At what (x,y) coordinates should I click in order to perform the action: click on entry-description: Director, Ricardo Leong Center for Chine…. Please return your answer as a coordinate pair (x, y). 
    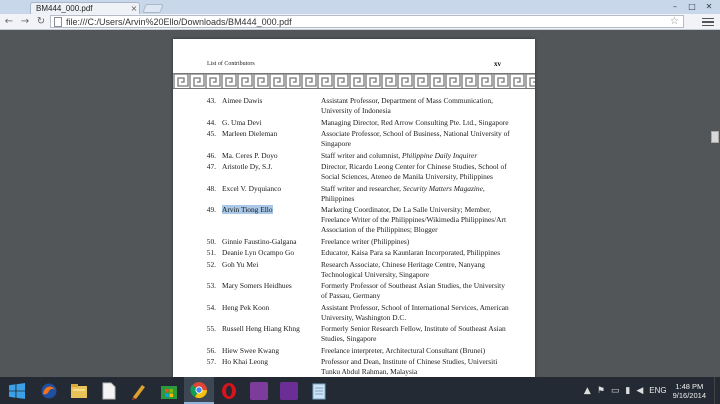
    Looking at the image, I should click on (414, 171).